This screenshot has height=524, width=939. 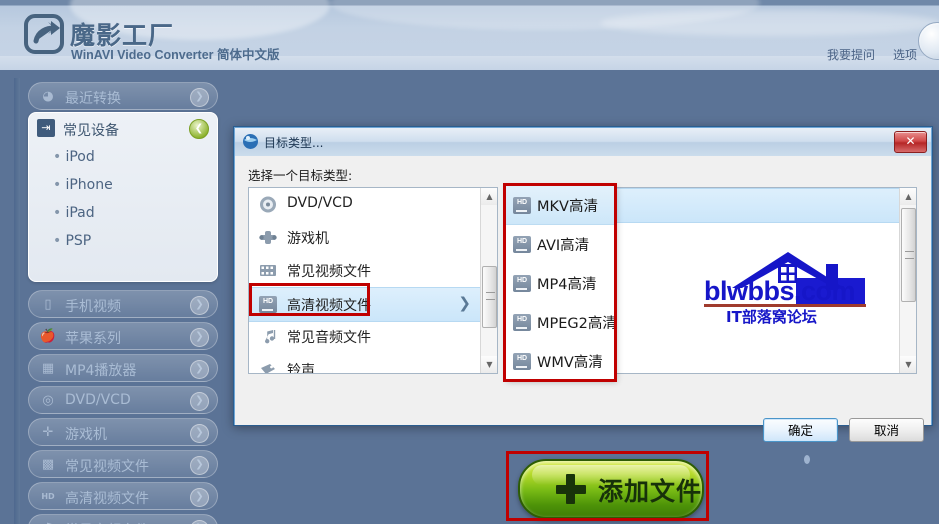 I want to click on sidebar-item-apple-series: 🍎 苹果系列 ❯, so click(x=123, y=336).